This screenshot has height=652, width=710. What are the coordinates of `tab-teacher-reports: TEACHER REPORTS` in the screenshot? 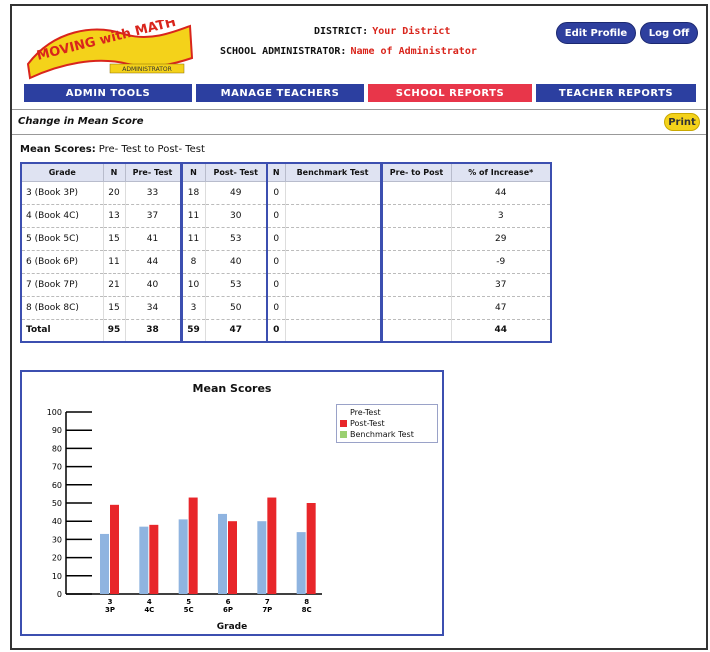 It's located at (616, 93).